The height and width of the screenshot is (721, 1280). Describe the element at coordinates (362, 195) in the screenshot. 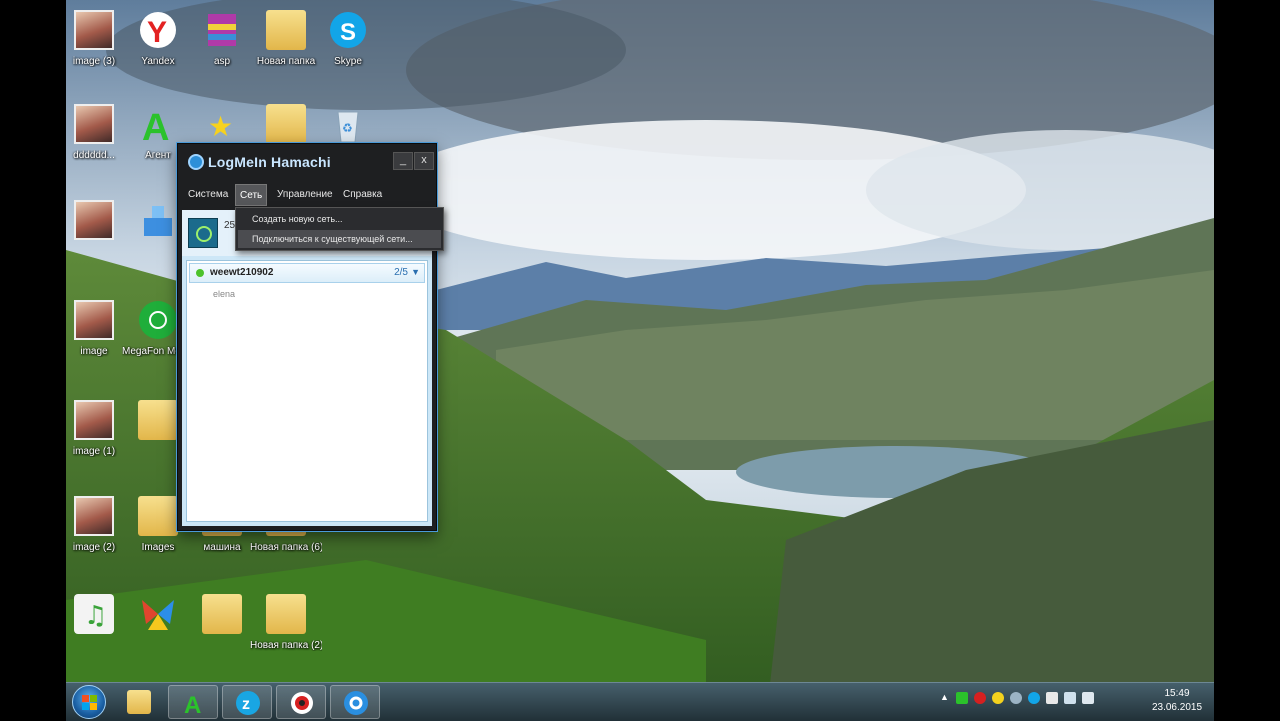

I see `menu-help: Справка` at that location.